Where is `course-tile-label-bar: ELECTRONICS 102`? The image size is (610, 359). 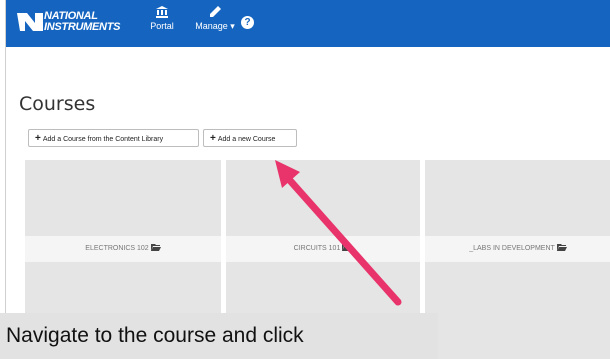
course-tile-label-bar: ELECTRONICS 102 is located at coordinates (123, 249).